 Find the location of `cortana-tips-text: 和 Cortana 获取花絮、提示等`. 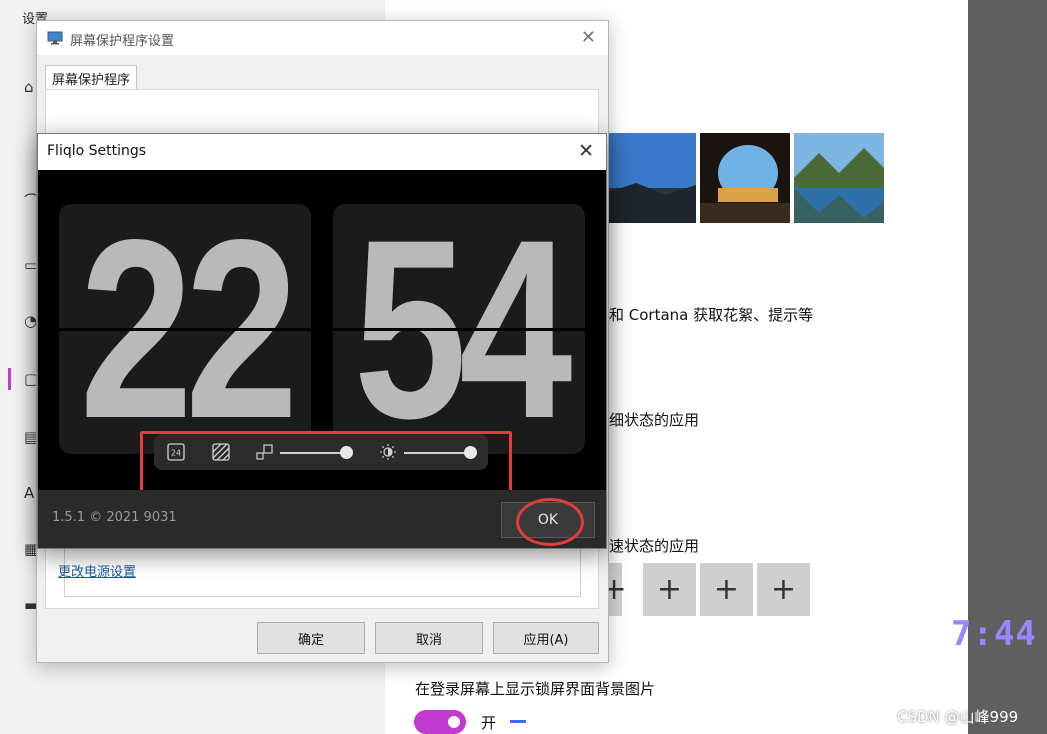

cortana-tips-text: 和 Cortana 获取花絮、提示等 is located at coordinates (711, 315).